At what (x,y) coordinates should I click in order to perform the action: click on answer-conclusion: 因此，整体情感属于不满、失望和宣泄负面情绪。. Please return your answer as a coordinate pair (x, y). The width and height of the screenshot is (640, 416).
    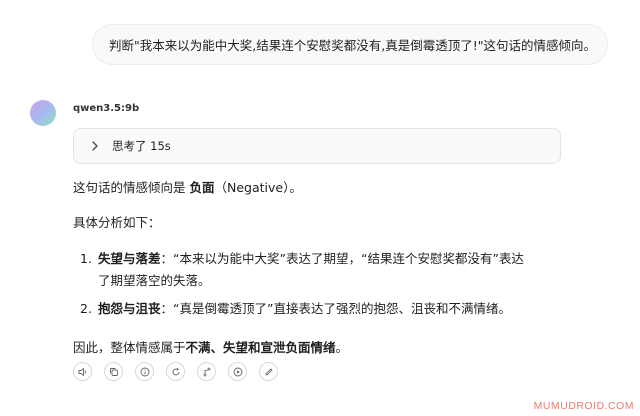
    Looking at the image, I should click on (210, 348).